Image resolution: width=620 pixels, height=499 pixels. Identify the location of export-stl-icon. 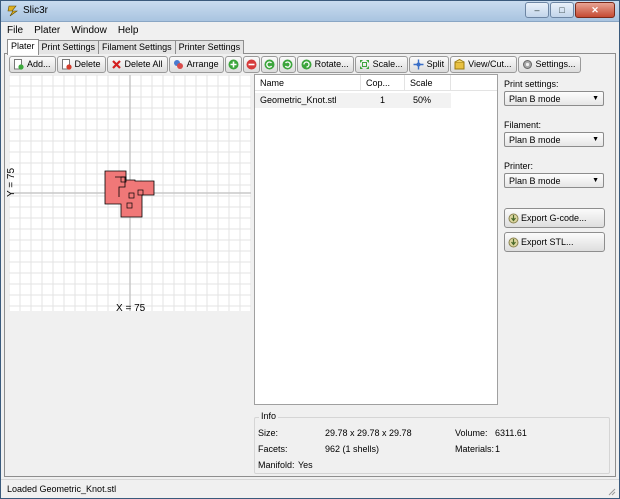
(513, 242).